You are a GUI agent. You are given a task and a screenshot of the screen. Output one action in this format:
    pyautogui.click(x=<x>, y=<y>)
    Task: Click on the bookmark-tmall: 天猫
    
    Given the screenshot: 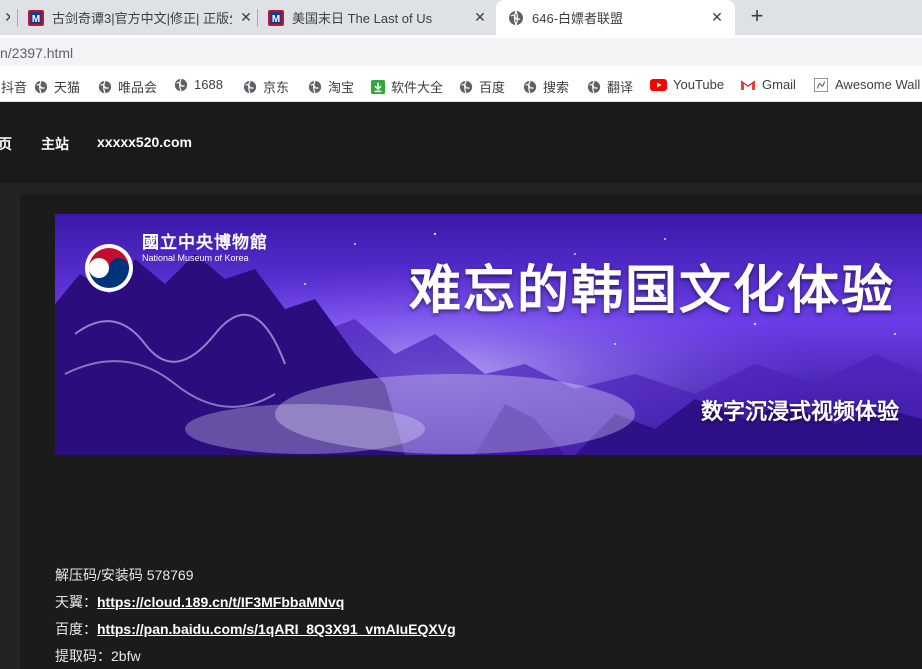 What is the action you would take?
    pyautogui.click(x=57, y=86)
    